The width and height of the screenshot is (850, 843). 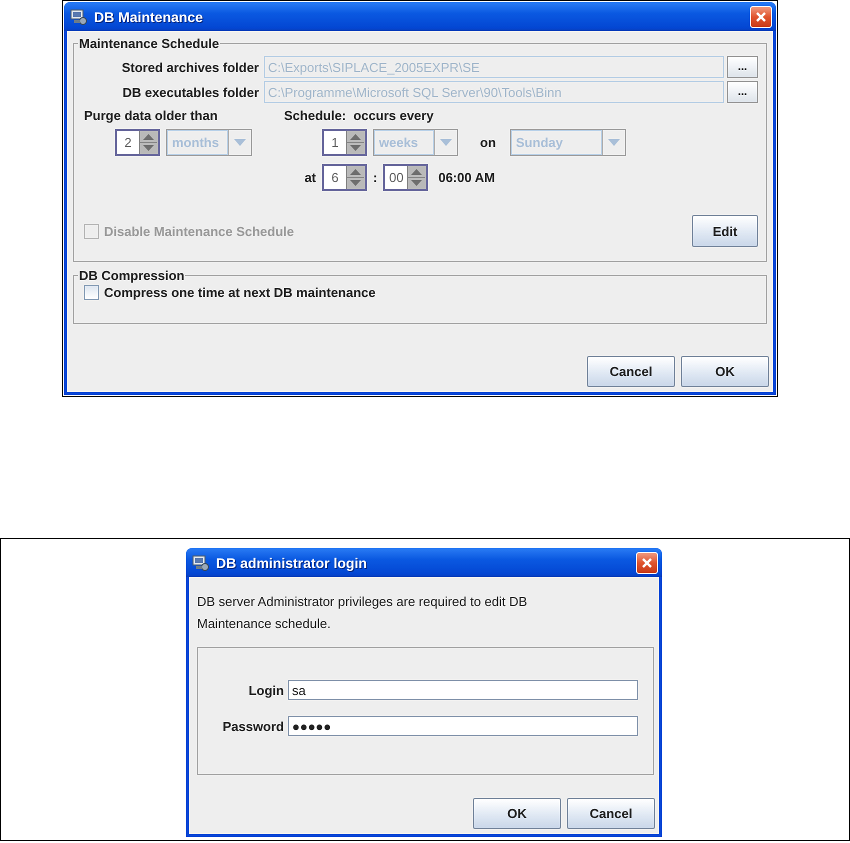 I want to click on checkbox-label: Disable Maintenance Schedule, so click(x=199, y=231).